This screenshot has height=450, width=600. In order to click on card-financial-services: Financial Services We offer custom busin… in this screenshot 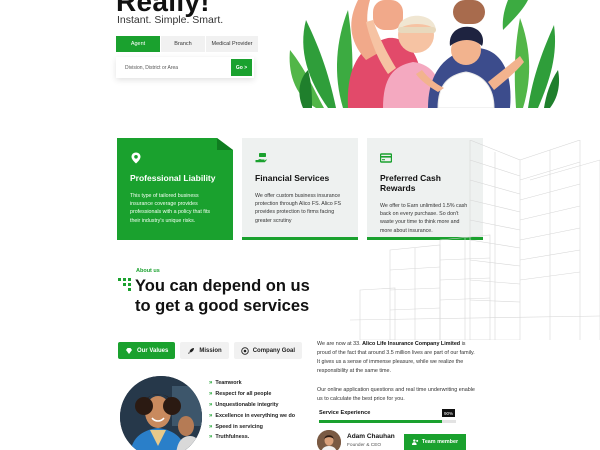, I will do `click(300, 189)`.